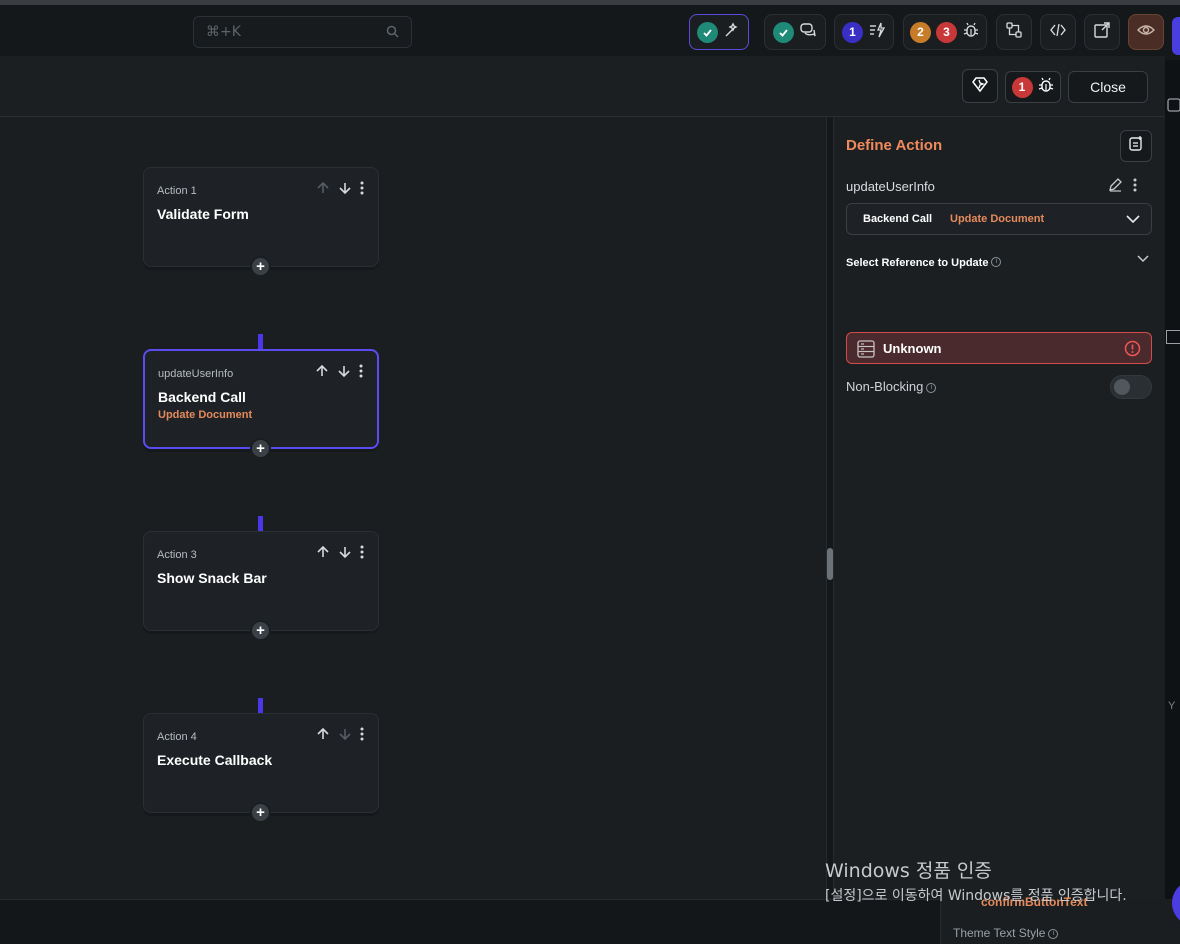 Image resolution: width=1180 pixels, height=944 pixels. I want to click on add-note-button, so click(1136, 146).